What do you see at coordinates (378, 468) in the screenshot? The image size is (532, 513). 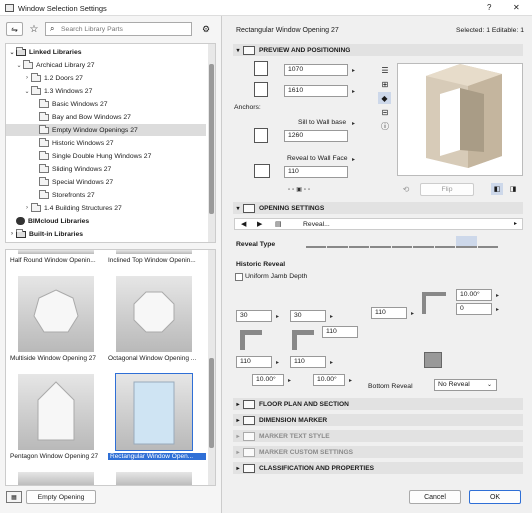 I see `section-classification: ▸ CLASSIFICATION AND PROPERTIES` at bounding box center [378, 468].